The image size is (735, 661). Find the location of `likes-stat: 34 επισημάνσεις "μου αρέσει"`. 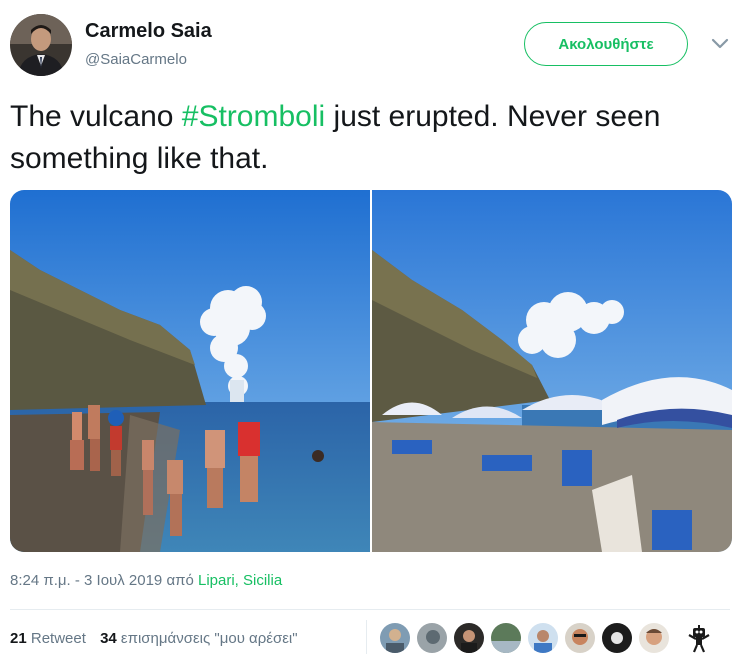

likes-stat: 34 επισημάνσεις "μου αρέσει" is located at coordinates (199, 638).